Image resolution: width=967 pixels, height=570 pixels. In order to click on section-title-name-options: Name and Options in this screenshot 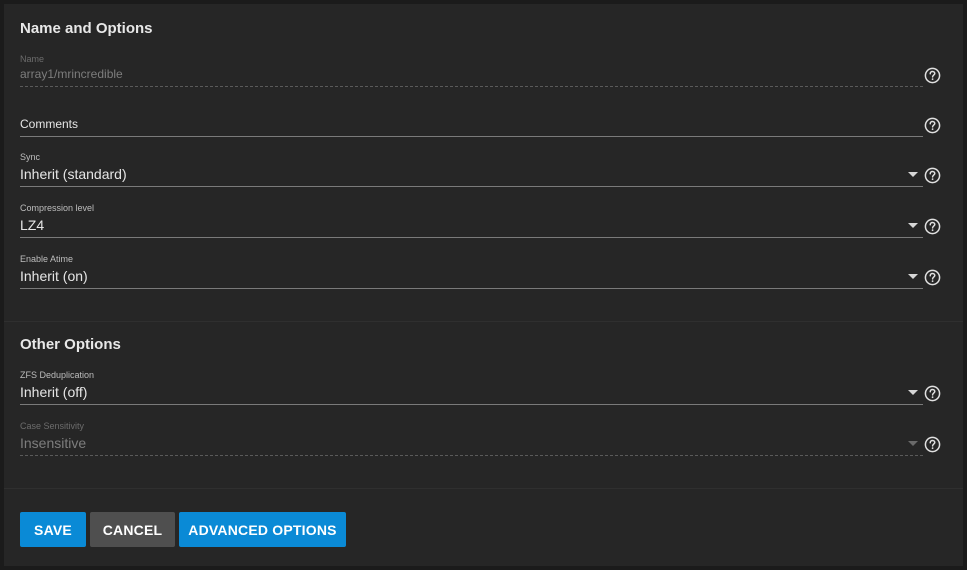, I will do `click(86, 28)`.